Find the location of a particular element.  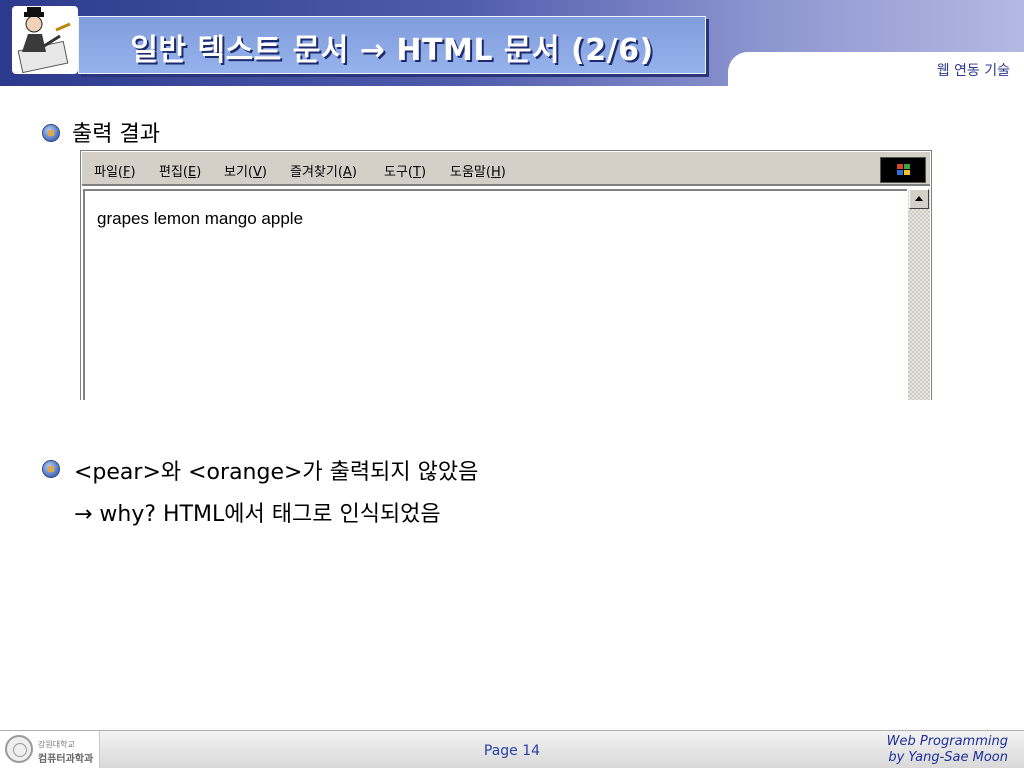

menu-tools-key: T is located at coordinates (417, 172).